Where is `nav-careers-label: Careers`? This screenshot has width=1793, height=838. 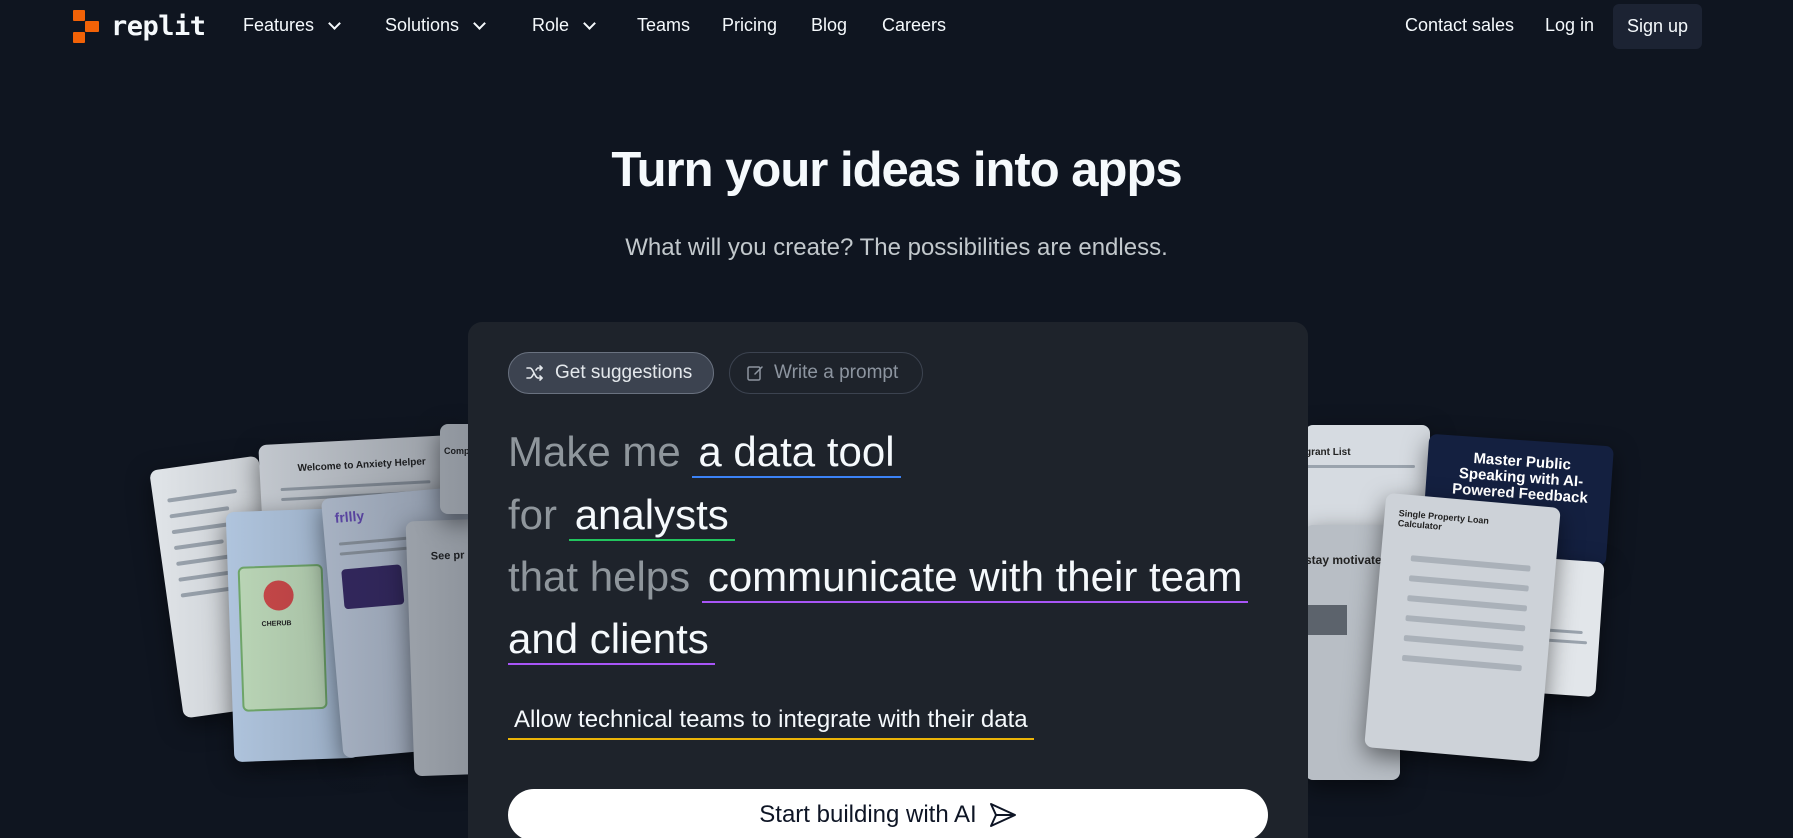
nav-careers-label: Careers is located at coordinates (914, 25).